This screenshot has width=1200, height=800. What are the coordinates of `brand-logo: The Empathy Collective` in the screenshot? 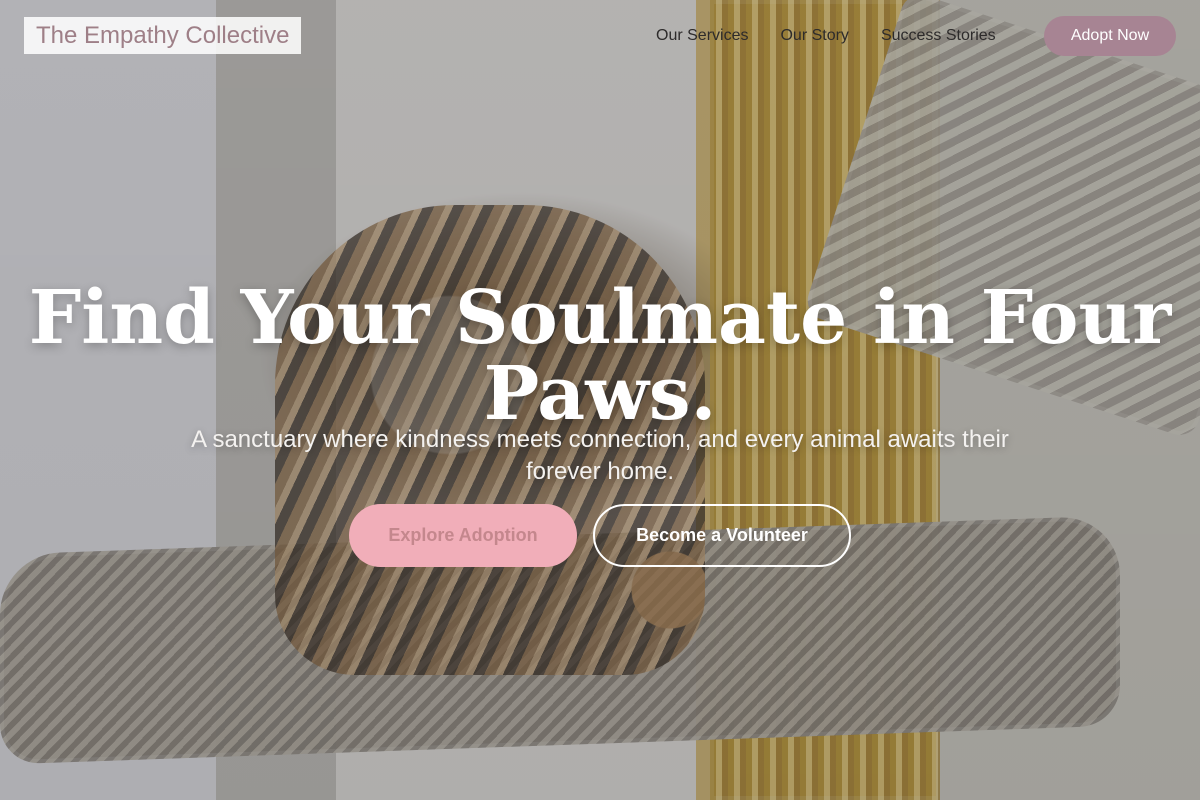 It's located at (163, 35).